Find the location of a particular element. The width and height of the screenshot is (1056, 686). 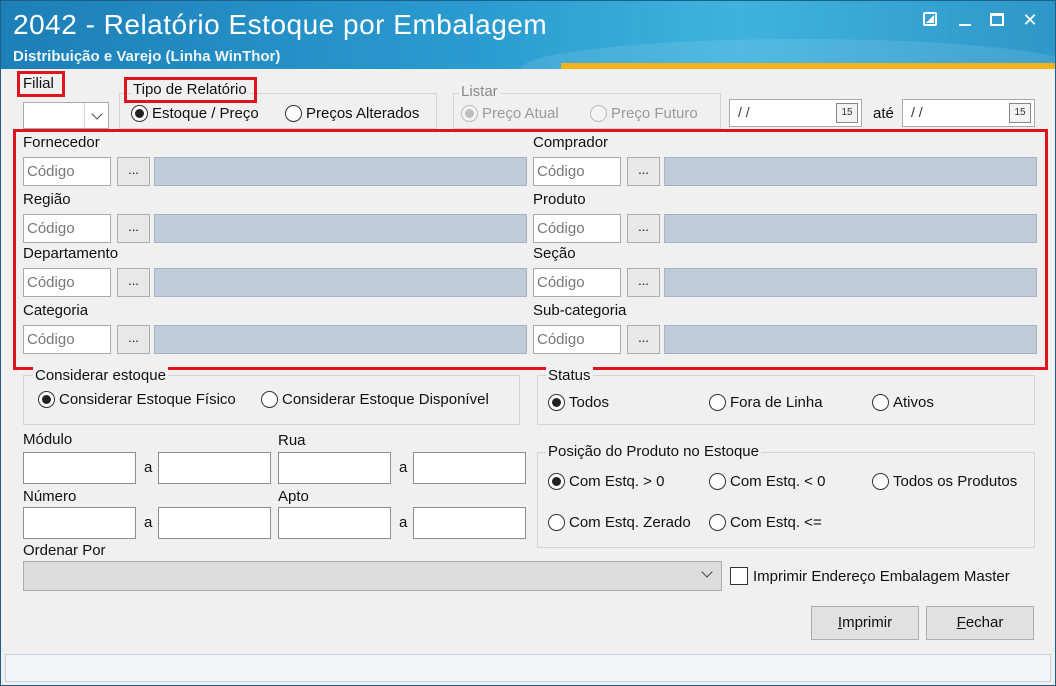

radio-com-estq-menor-igual-label: Com Estq. <= is located at coordinates (776, 522).